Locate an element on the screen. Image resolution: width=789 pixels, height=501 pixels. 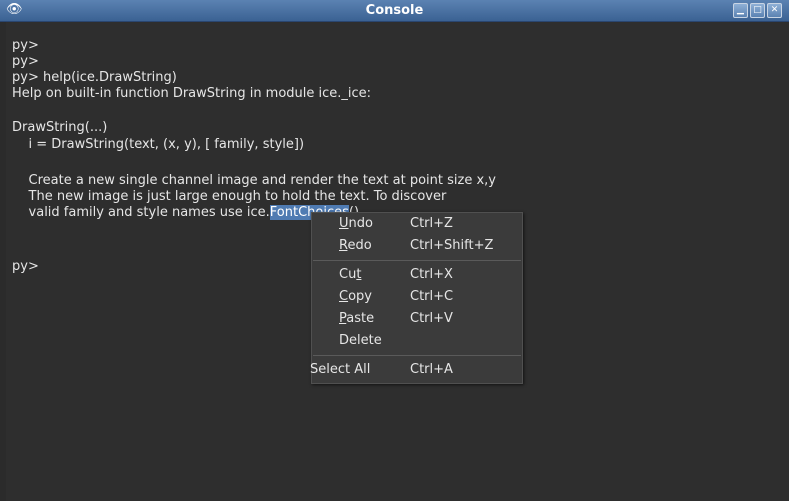
menu-item-cut: Cut Ctrl+X is located at coordinates (417, 275).